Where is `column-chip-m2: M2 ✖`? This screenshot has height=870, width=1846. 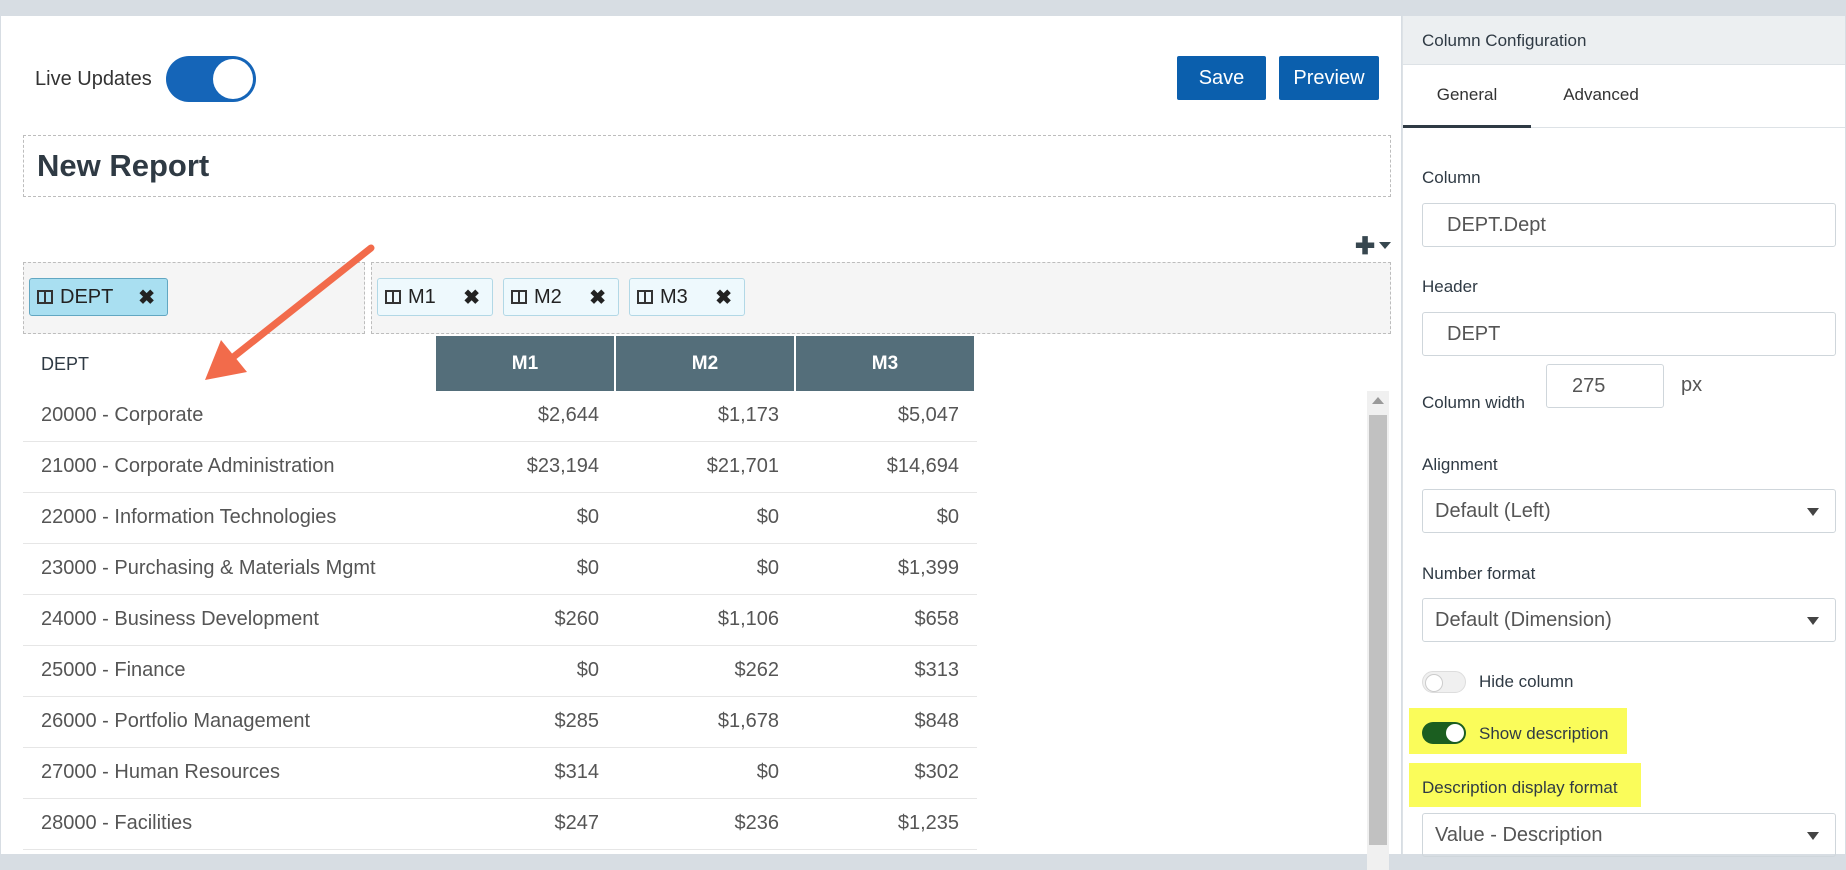
column-chip-m2: M2 ✖ is located at coordinates (561, 297).